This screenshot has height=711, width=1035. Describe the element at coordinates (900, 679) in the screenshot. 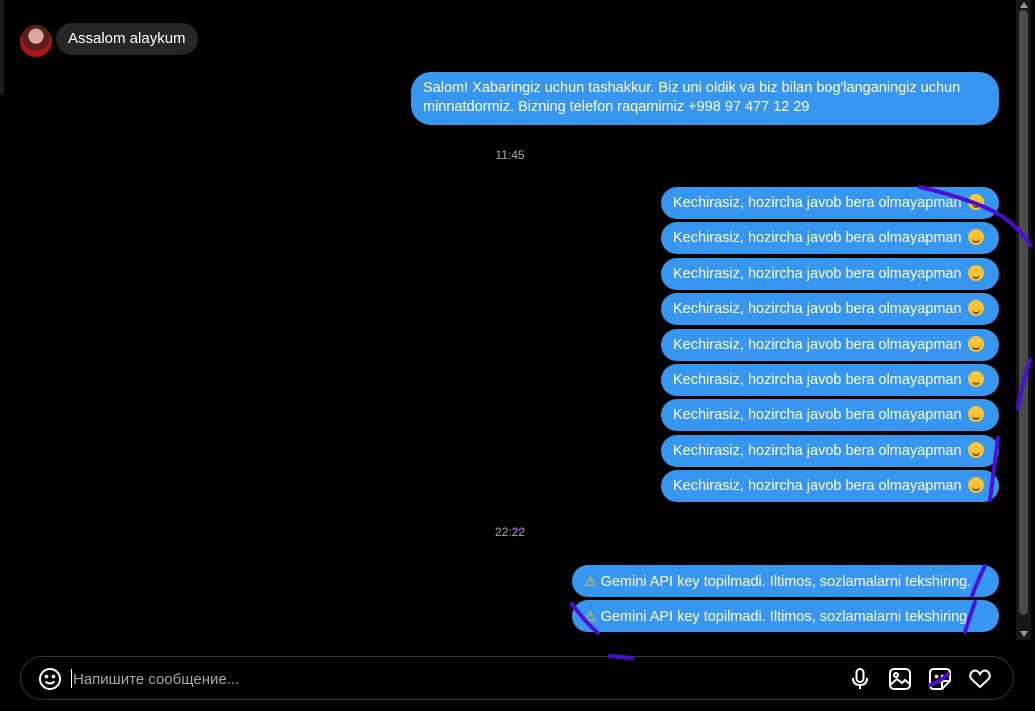

I see `image-icon` at that location.